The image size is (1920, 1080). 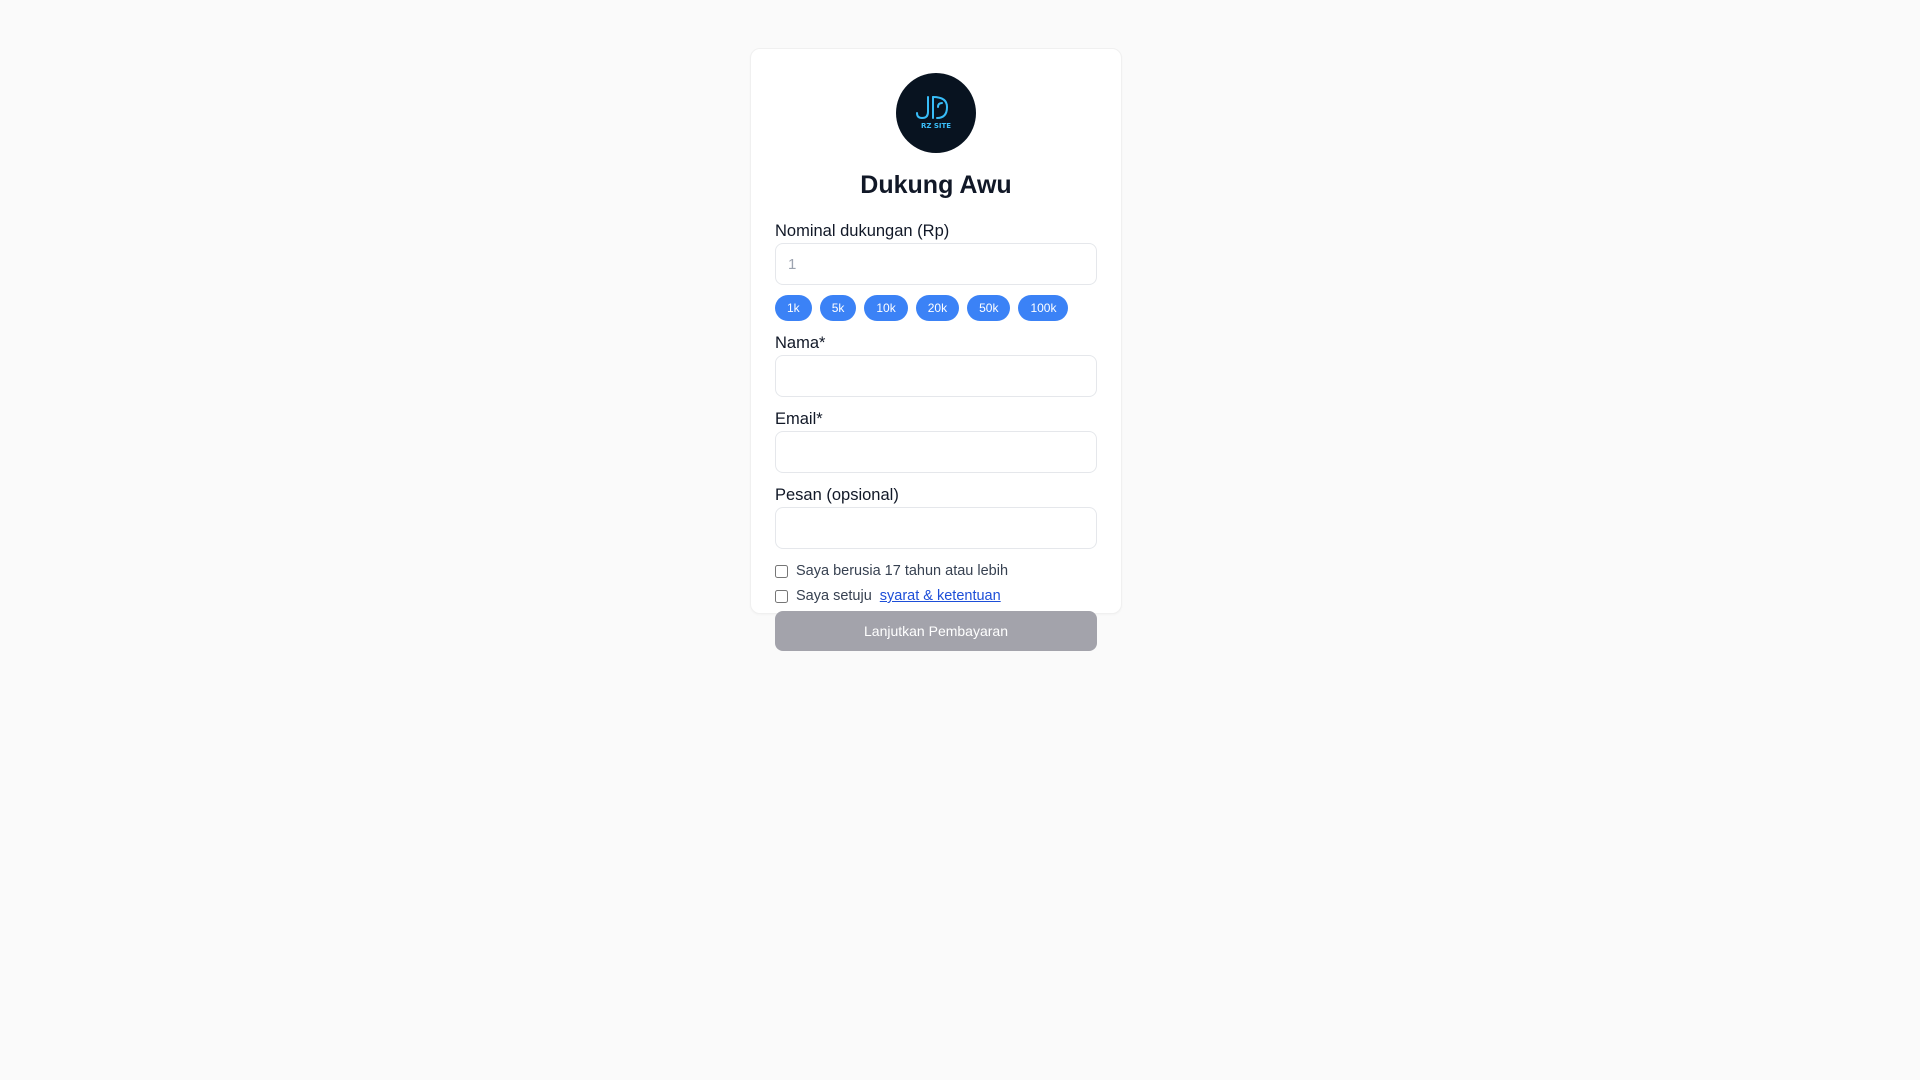 I want to click on preset-chip-5k: 5k, so click(x=838, y=308).